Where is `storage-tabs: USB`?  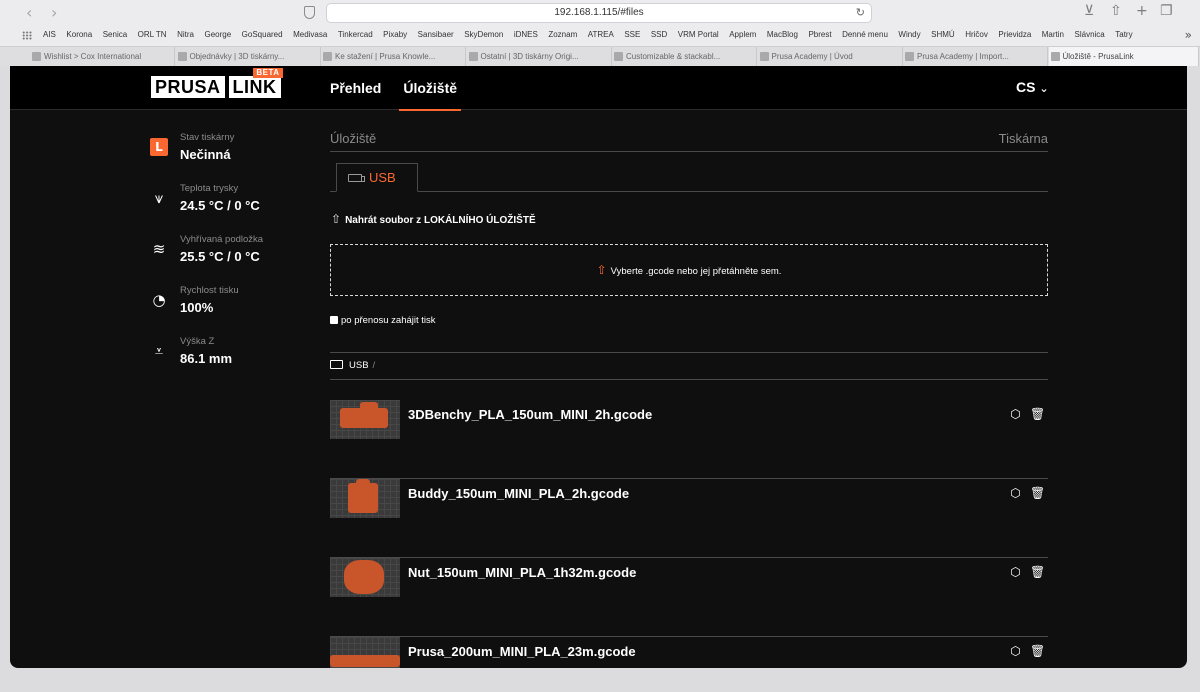 storage-tabs: USB is located at coordinates (689, 177).